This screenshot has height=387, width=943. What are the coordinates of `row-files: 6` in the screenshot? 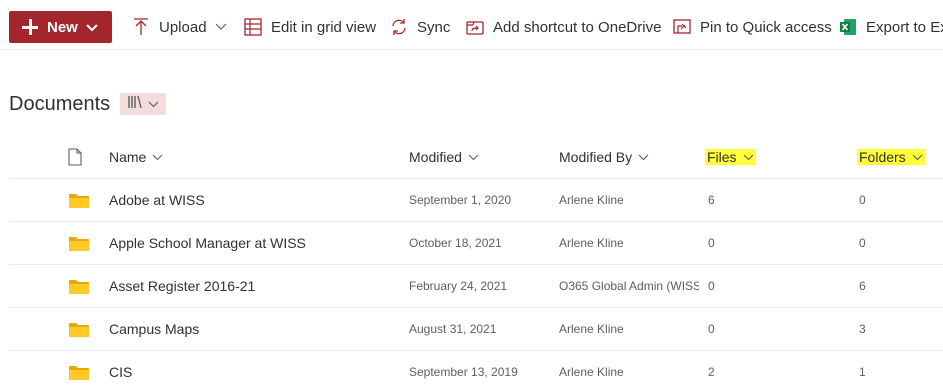 It's located at (711, 200).